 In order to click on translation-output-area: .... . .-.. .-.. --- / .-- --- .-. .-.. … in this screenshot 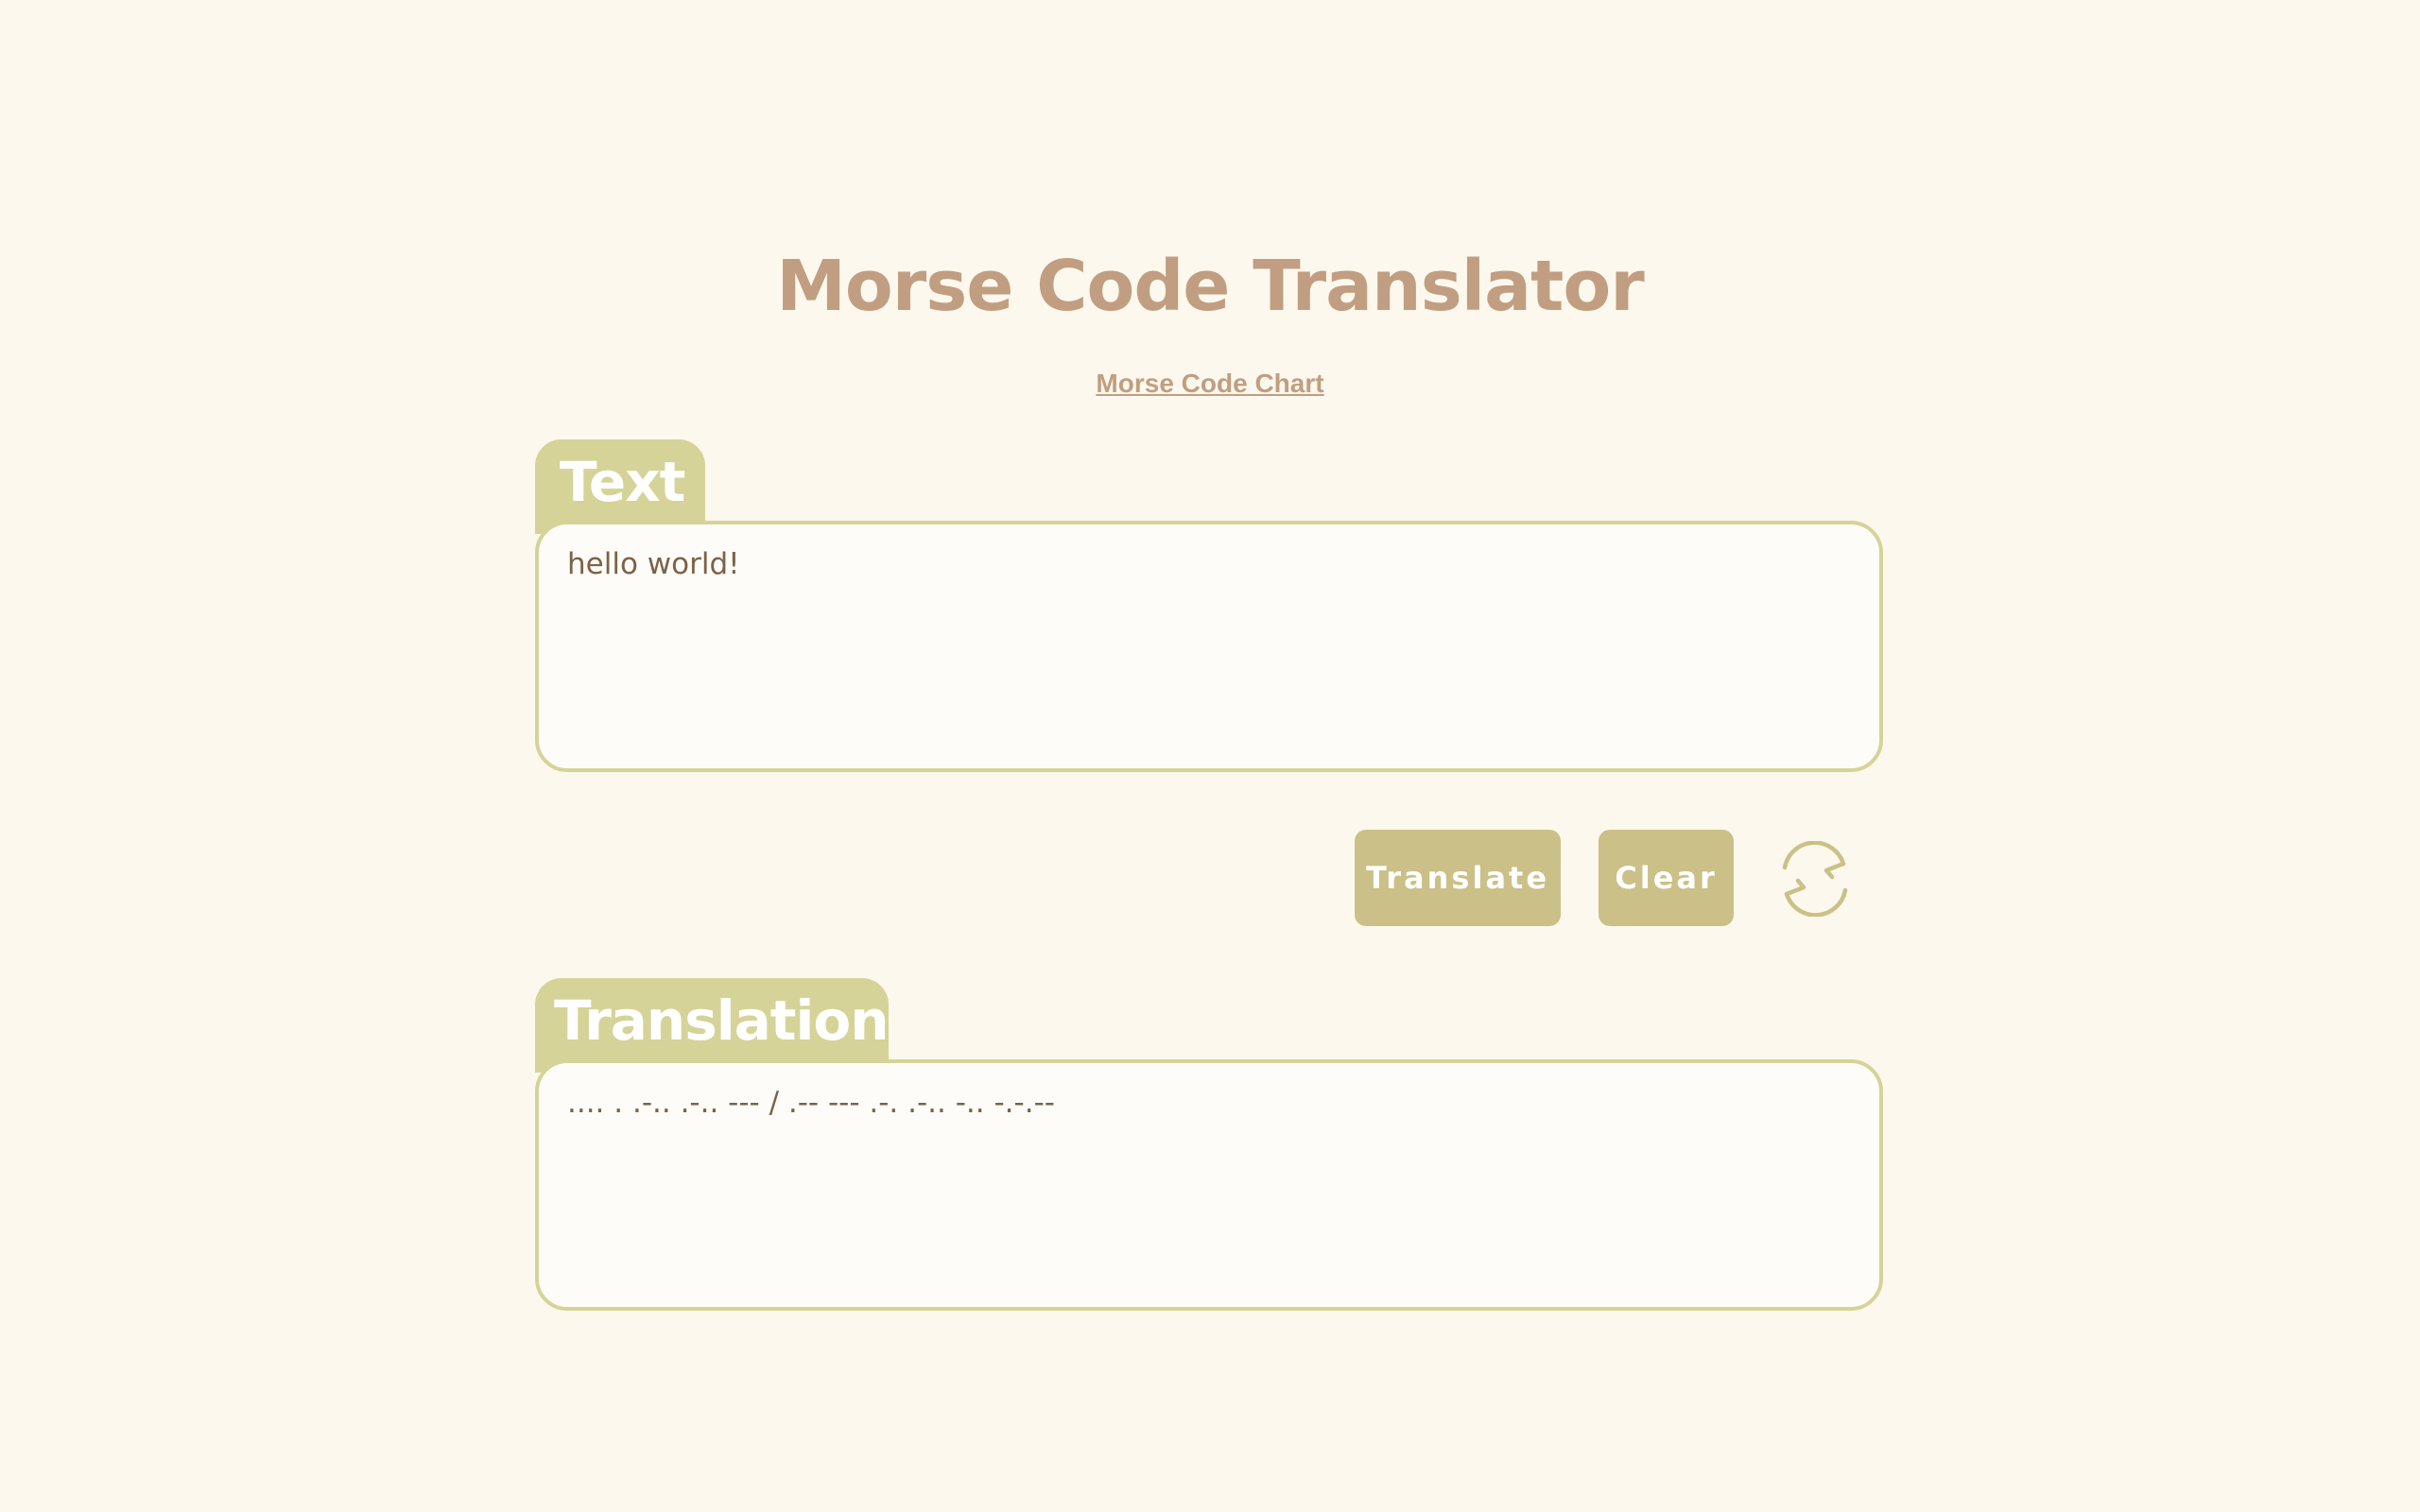, I will do `click(1209, 1185)`.